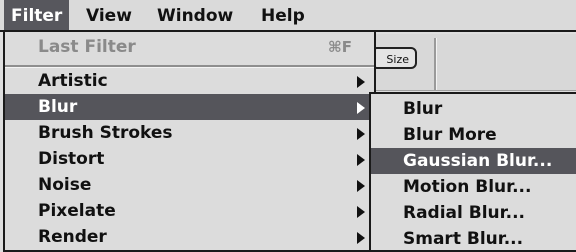 The height and width of the screenshot is (252, 576). Describe the element at coordinates (189, 133) in the screenshot. I see `menu-item-brush-strokes: Brush Strokes` at that location.